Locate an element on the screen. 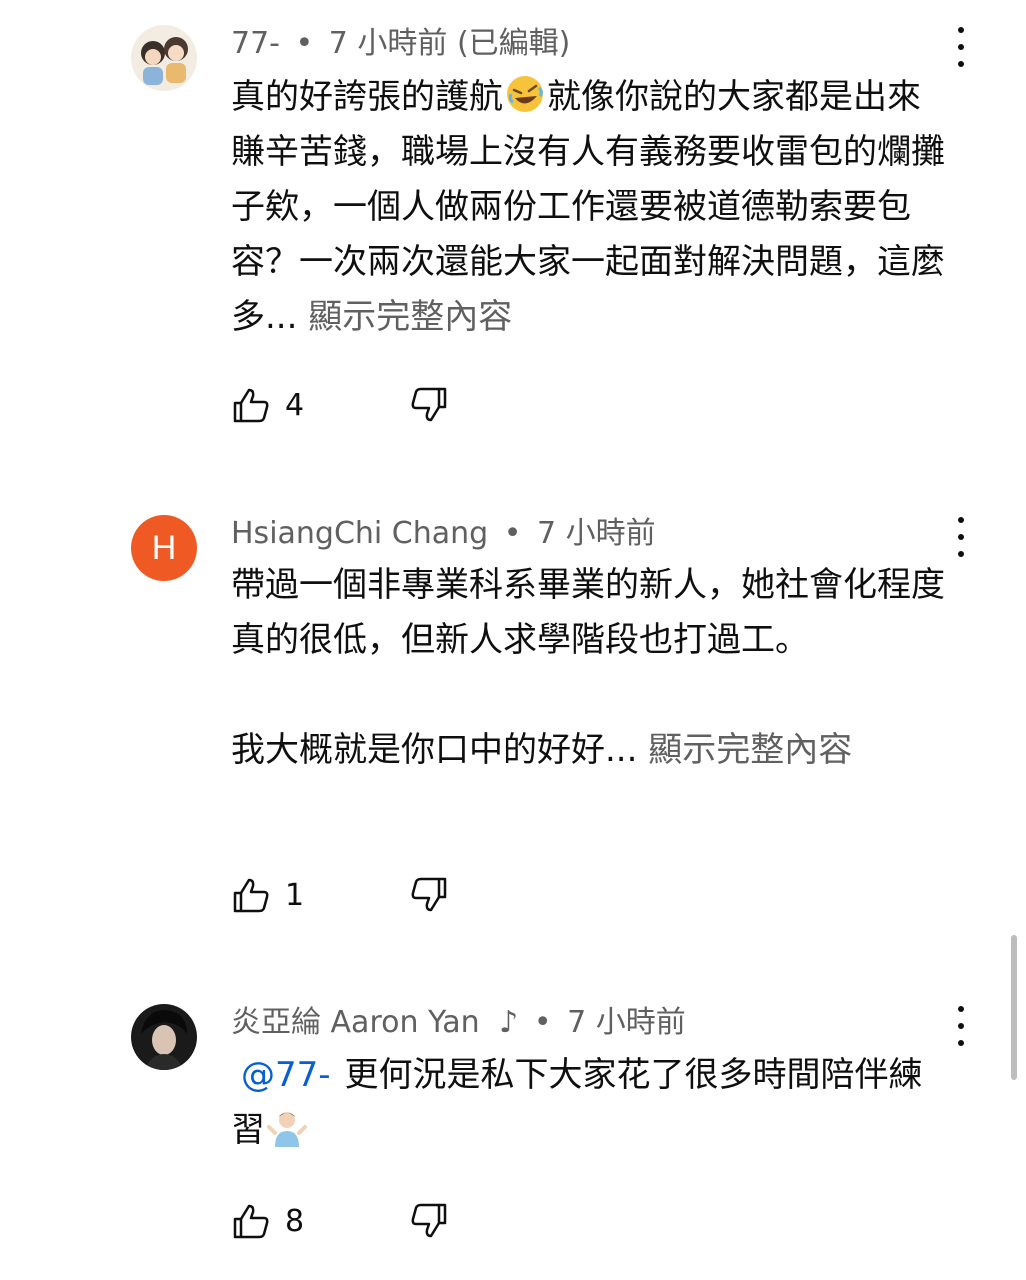 The image size is (1026, 1280). comment-meta: HsiangChi Chang • 7 小時前 is located at coordinates (443, 534).